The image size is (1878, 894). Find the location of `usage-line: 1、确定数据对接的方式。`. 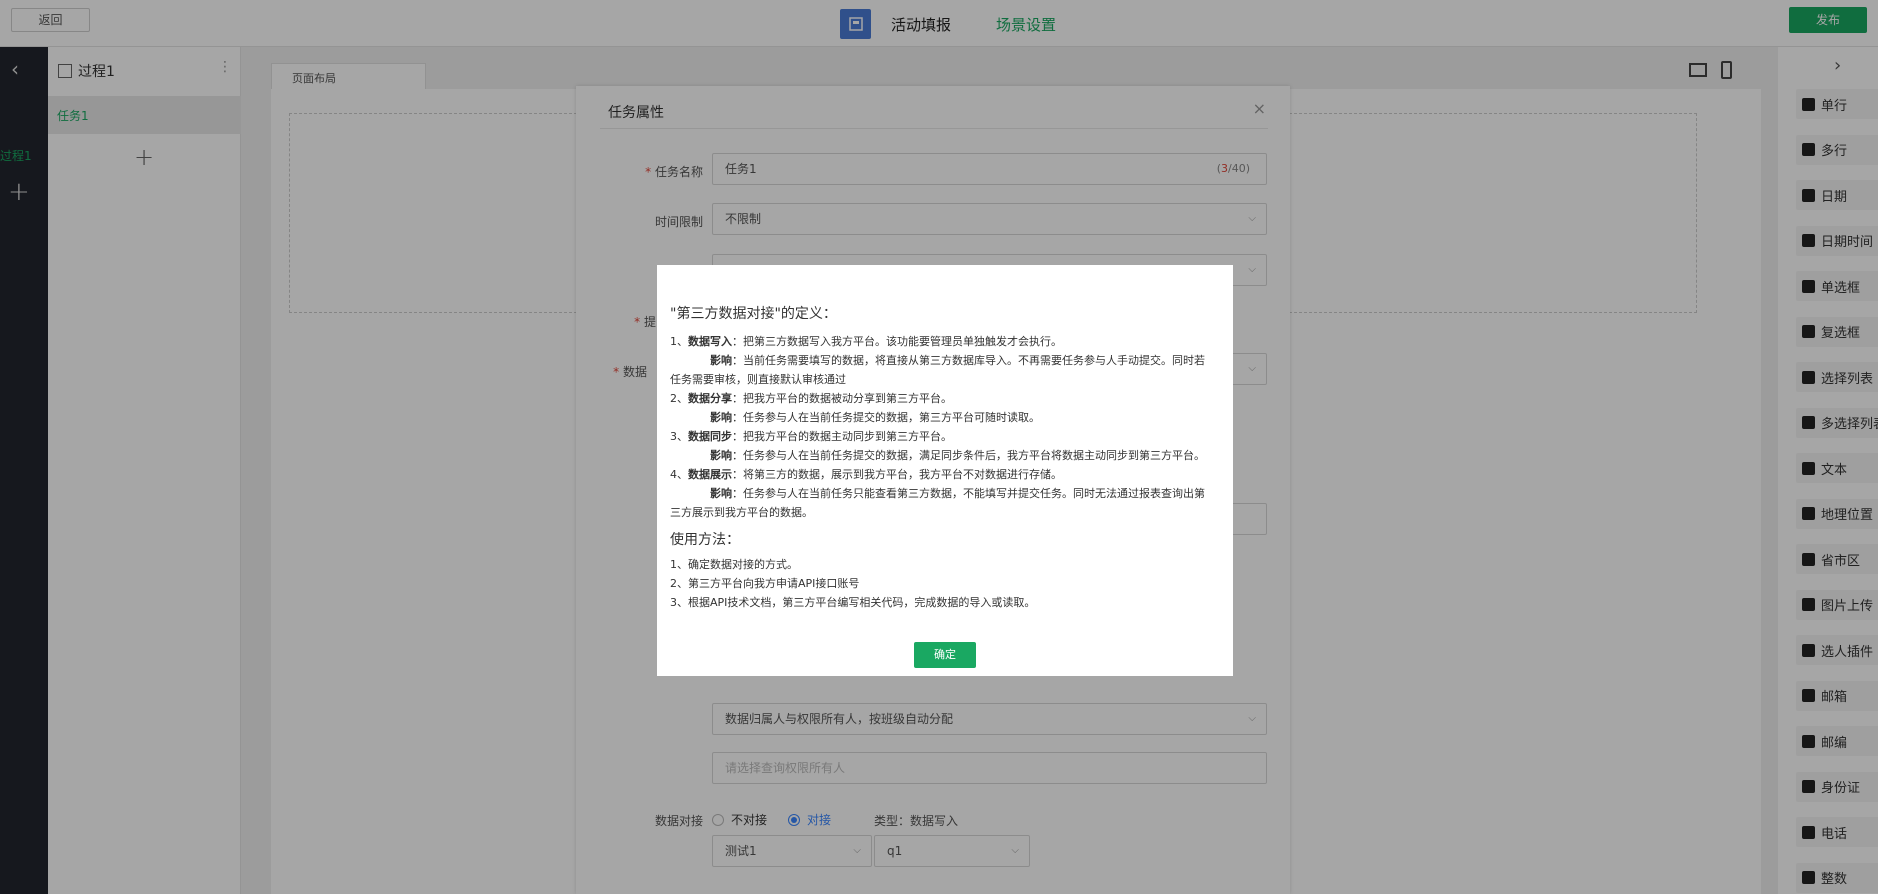

usage-line: 1、确定数据对接的方式。 is located at coordinates (734, 564).